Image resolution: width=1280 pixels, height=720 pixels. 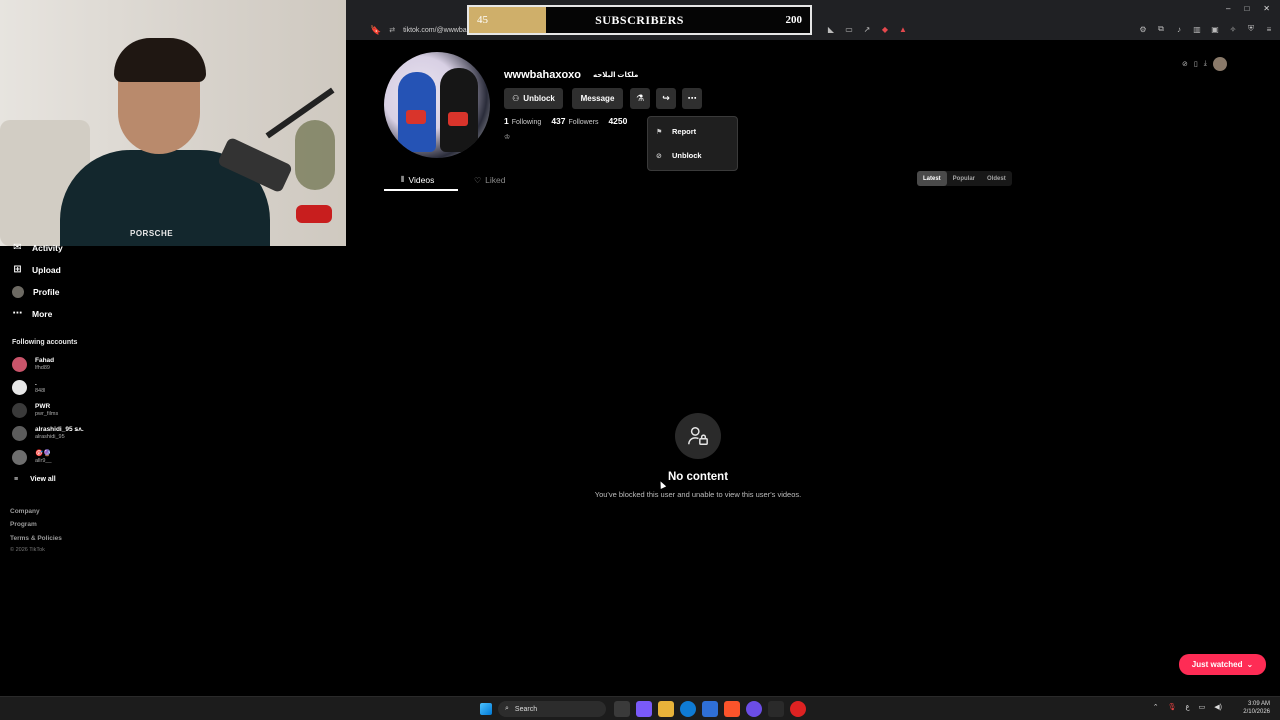 I want to click on goal-target: 200, so click(x=794, y=20).